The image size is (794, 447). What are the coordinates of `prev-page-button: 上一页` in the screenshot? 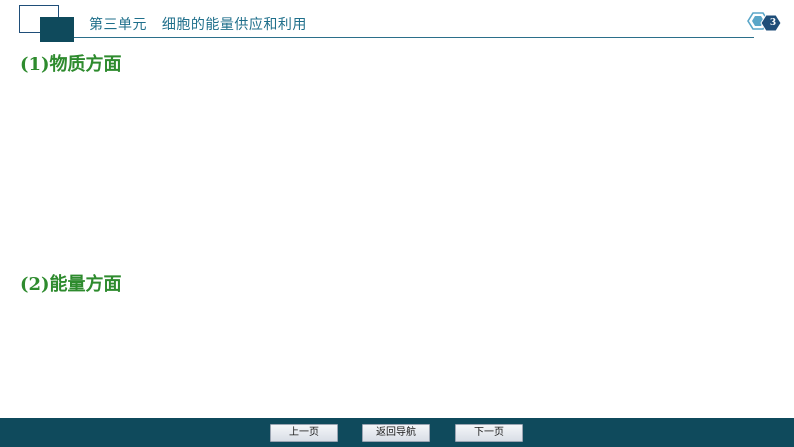 It's located at (304, 433).